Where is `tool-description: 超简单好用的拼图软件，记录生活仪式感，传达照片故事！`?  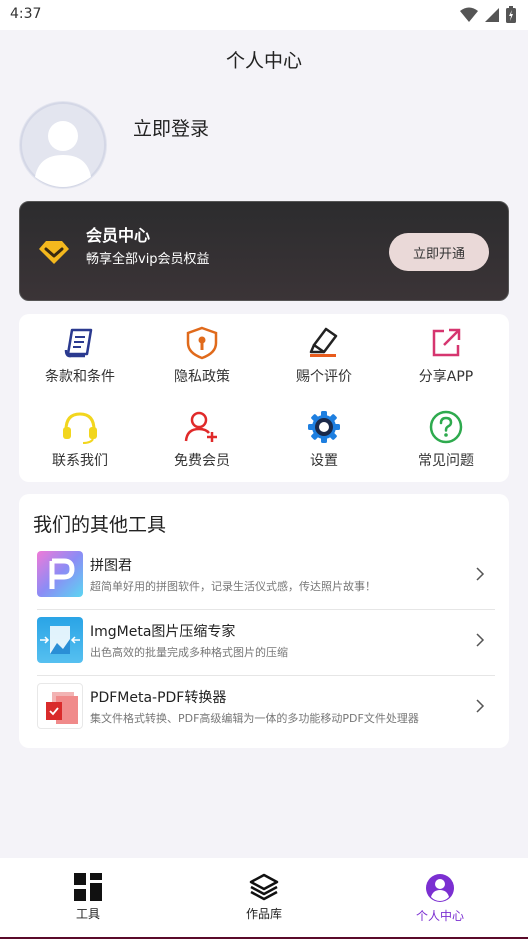
tool-description: 超简单好用的拼图软件，记录生活仪式感，传达照片故事！ is located at coordinates (233, 586).